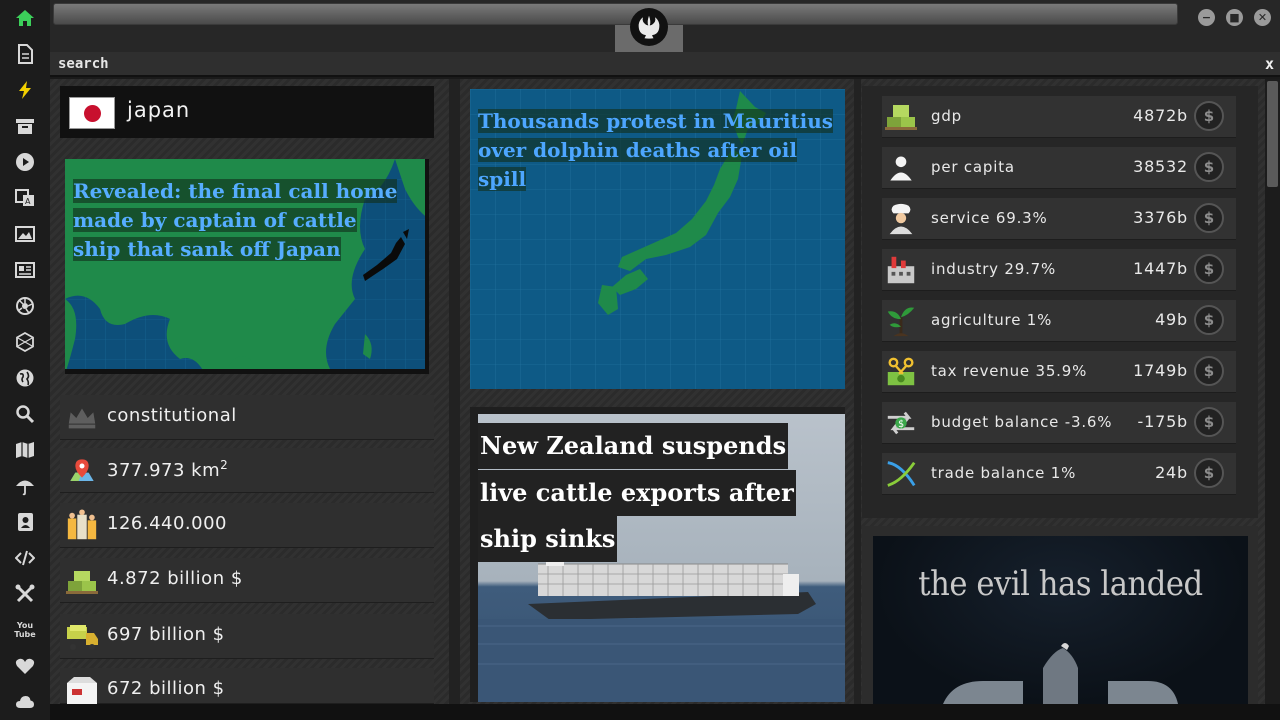 This screenshot has width=1280, height=720. Describe the element at coordinates (247, 636) in the screenshot. I see `exports-tile: 697 billion $` at that location.